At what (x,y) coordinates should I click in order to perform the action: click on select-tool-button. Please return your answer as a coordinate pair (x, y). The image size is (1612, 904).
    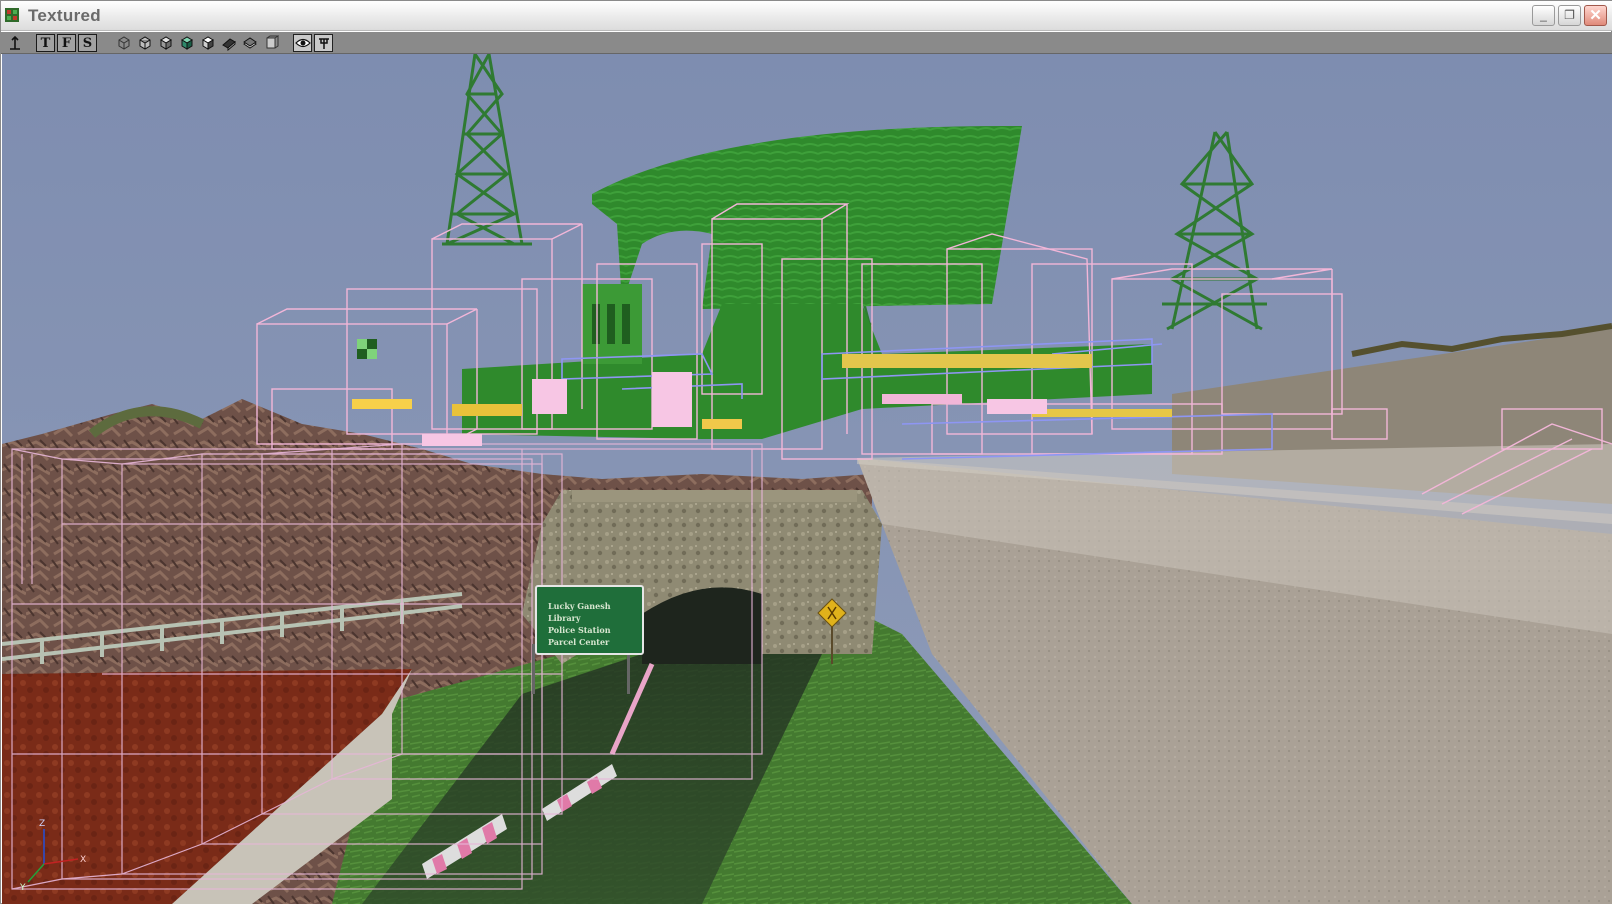
    Looking at the image, I should click on (14, 43).